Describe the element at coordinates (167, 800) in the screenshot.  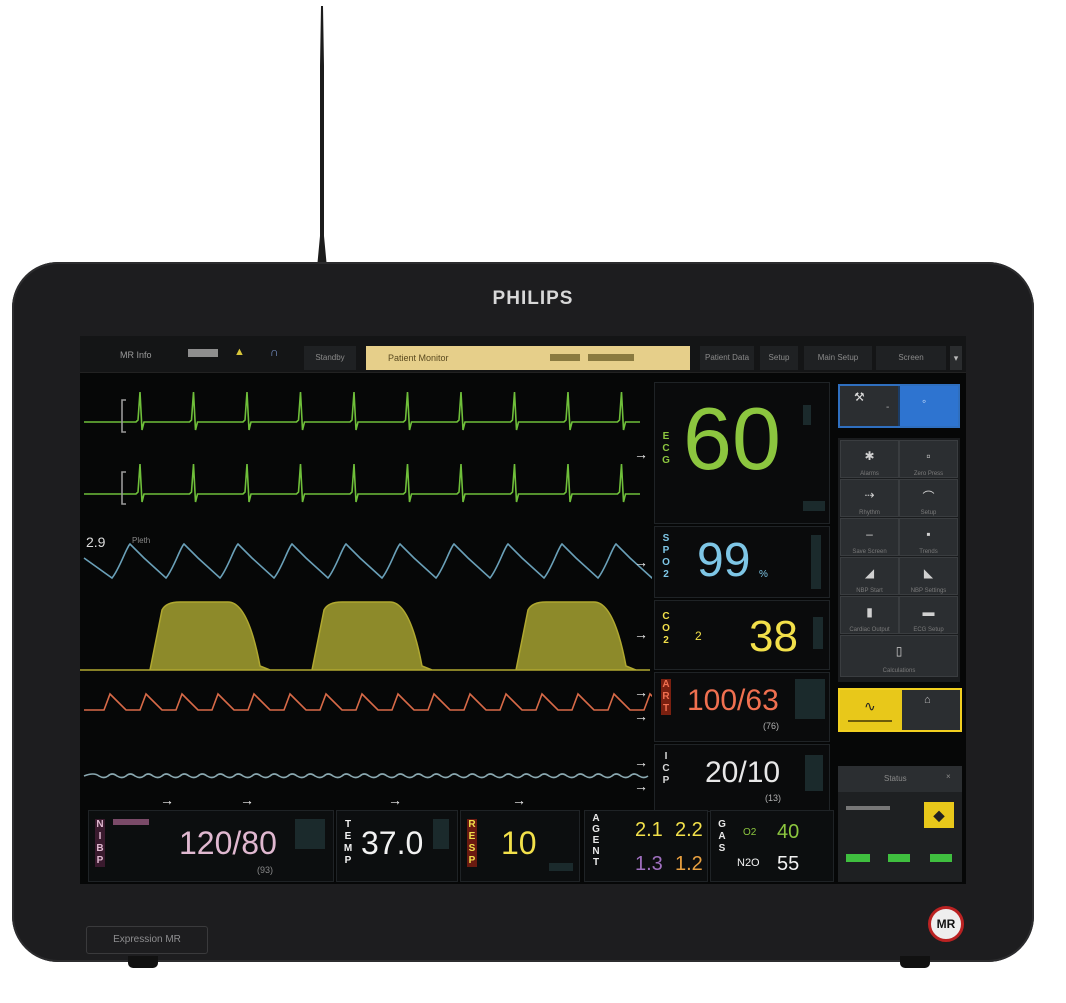
I see `nibp-arrow-icon: →` at that location.